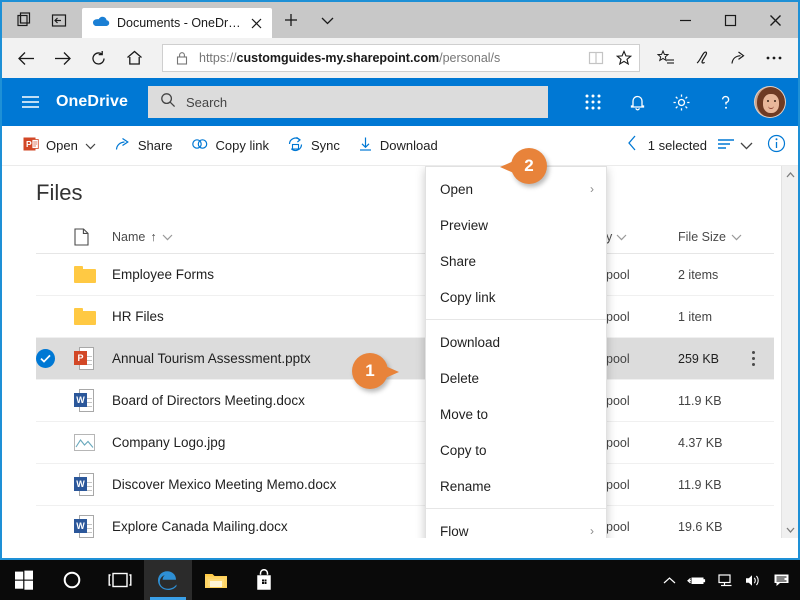  What do you see at coordinates (771, 146) in the screenshot?
I see `information-icon` at bounding box center [771, 146].